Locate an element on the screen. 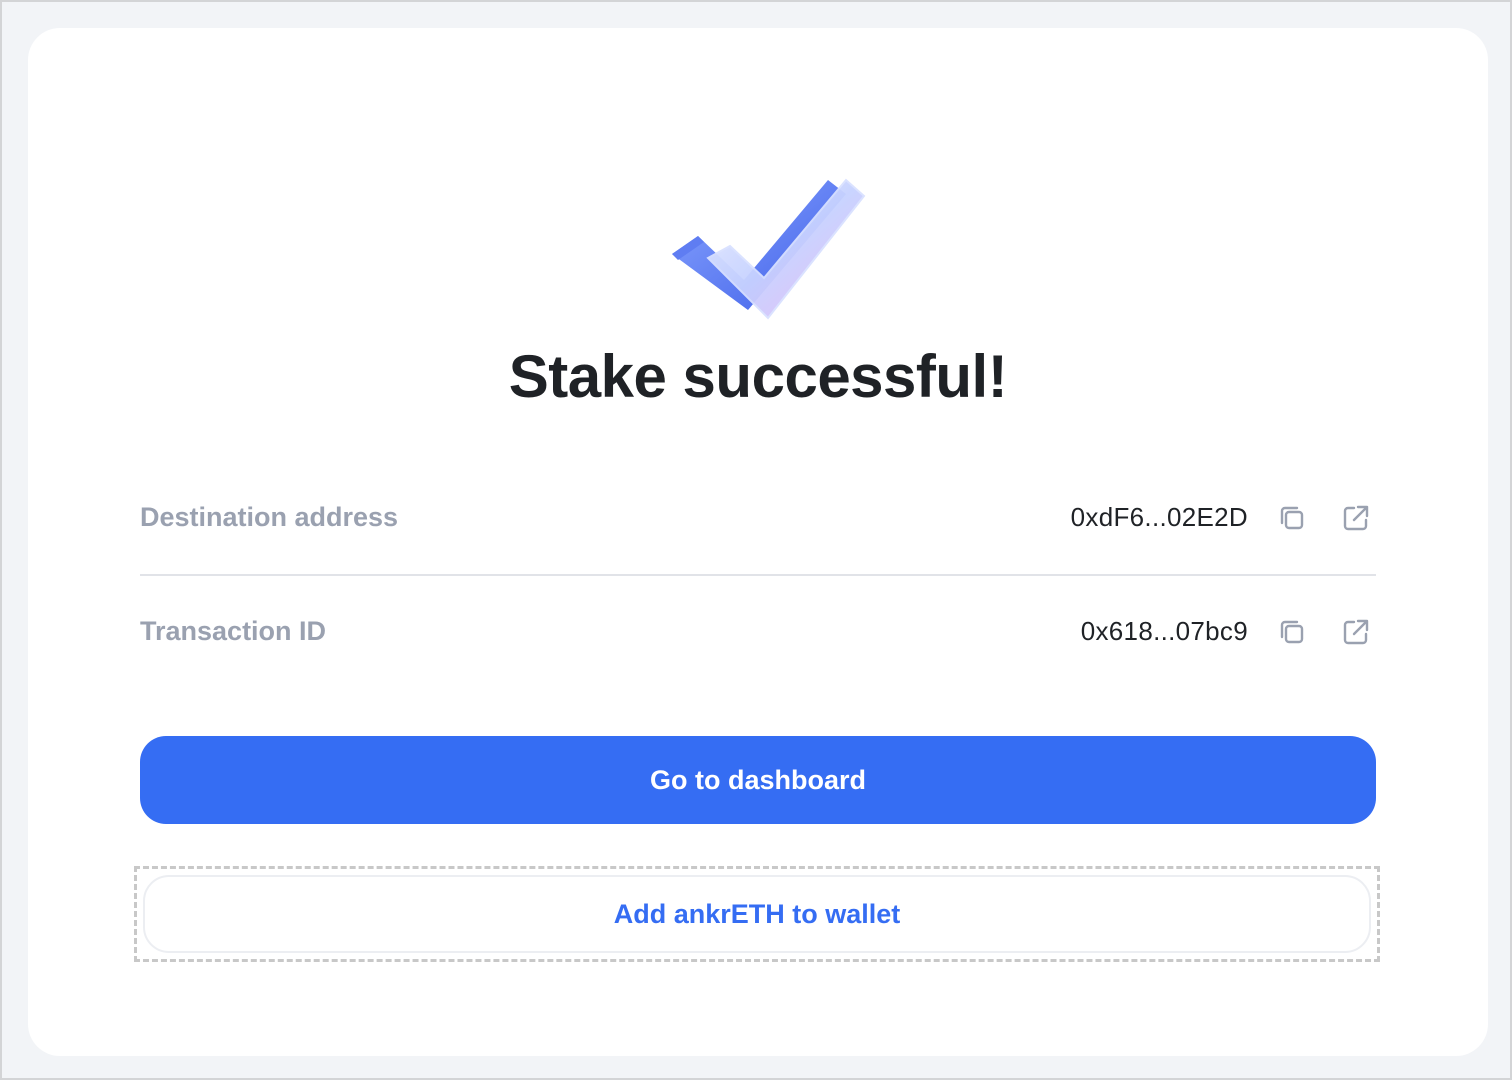 Image resolution: width=1512 pixels, height=1080 pixels. transaction-id-label: Transaction ID is located at coordinates (233, 631).